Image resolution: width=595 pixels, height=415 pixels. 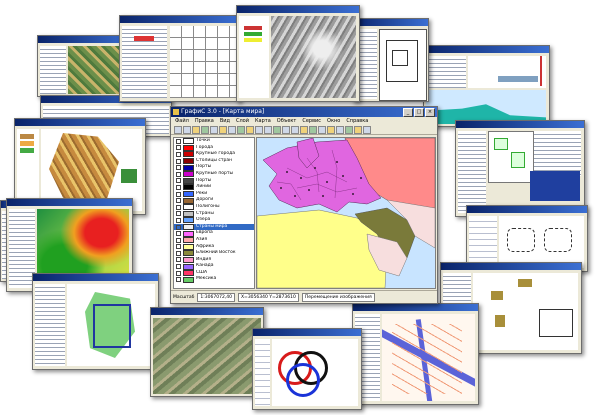 I want to click on layer-icon, so click(x=304, y=130).